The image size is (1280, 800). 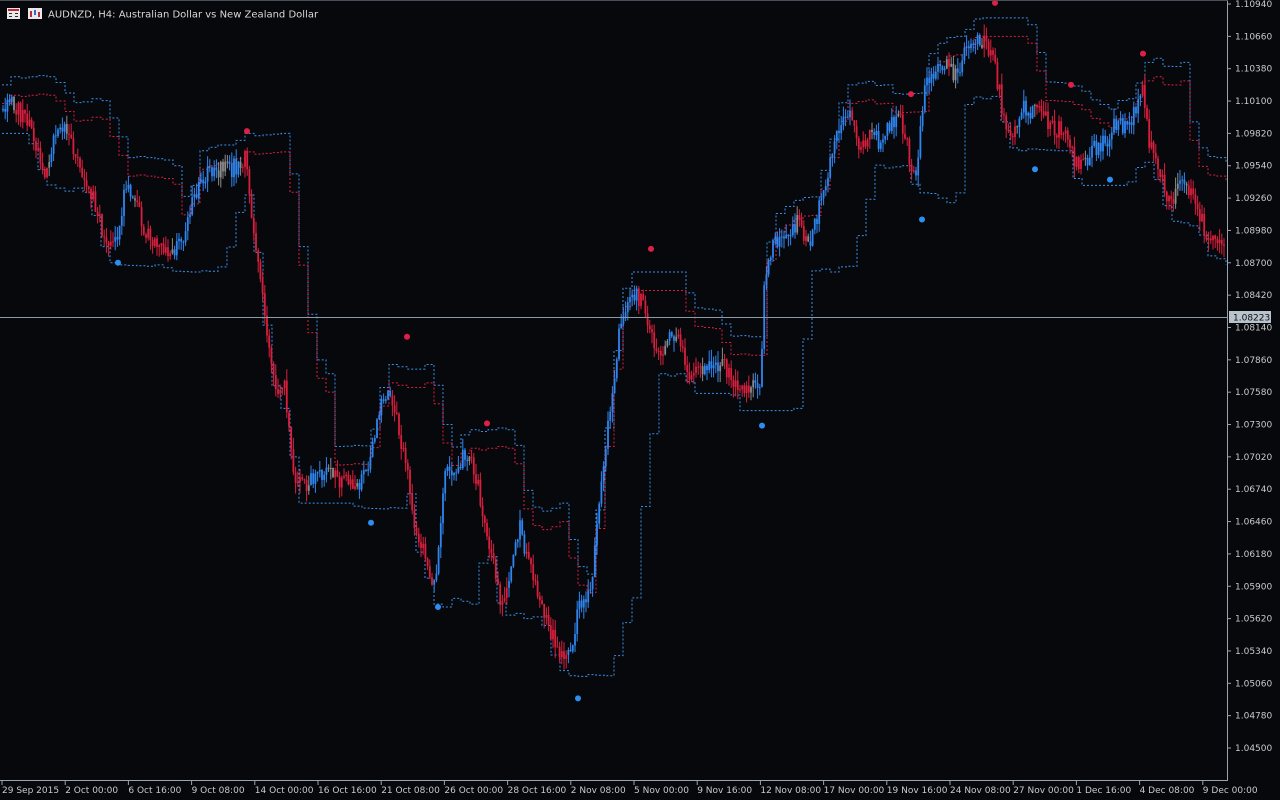 What do you see at coordinates (1253, 231) in the screenshot?
I see `price-tick-label: 1.08980` at bounding box center [1253, 231].